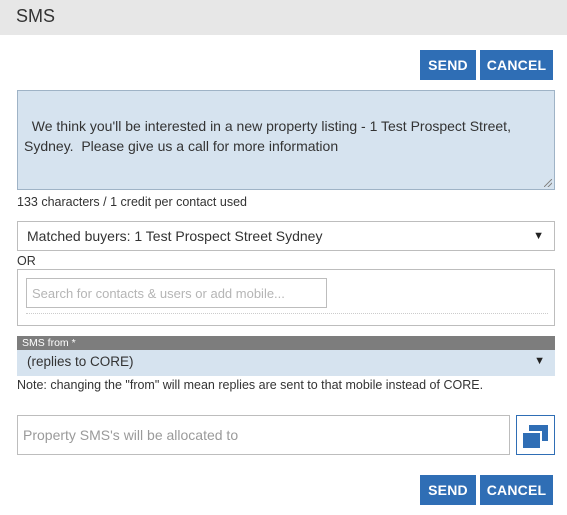 Image resolution: width=567 pixels, height=515 pixels. I want to click on dialog-title: SMS, so click(36, 16).